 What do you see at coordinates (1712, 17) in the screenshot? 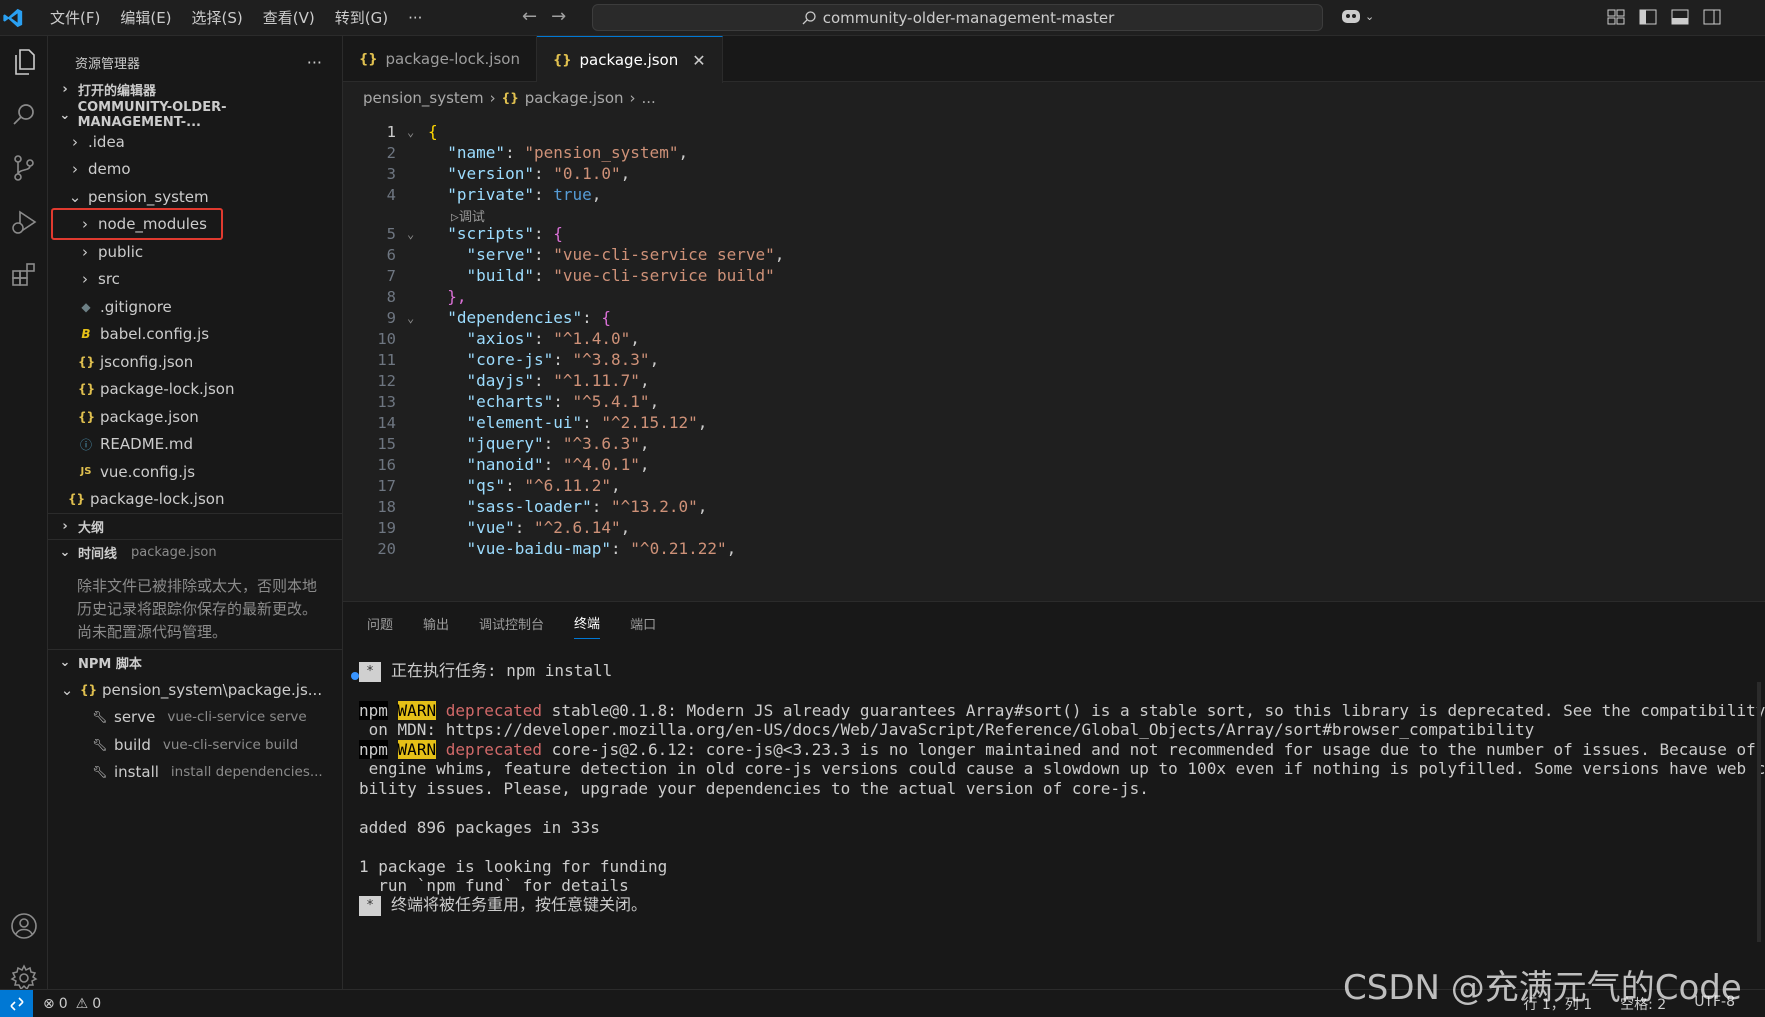
I see `toggle-secondary-sidebar-icon` at bounding box center [1712, 17].